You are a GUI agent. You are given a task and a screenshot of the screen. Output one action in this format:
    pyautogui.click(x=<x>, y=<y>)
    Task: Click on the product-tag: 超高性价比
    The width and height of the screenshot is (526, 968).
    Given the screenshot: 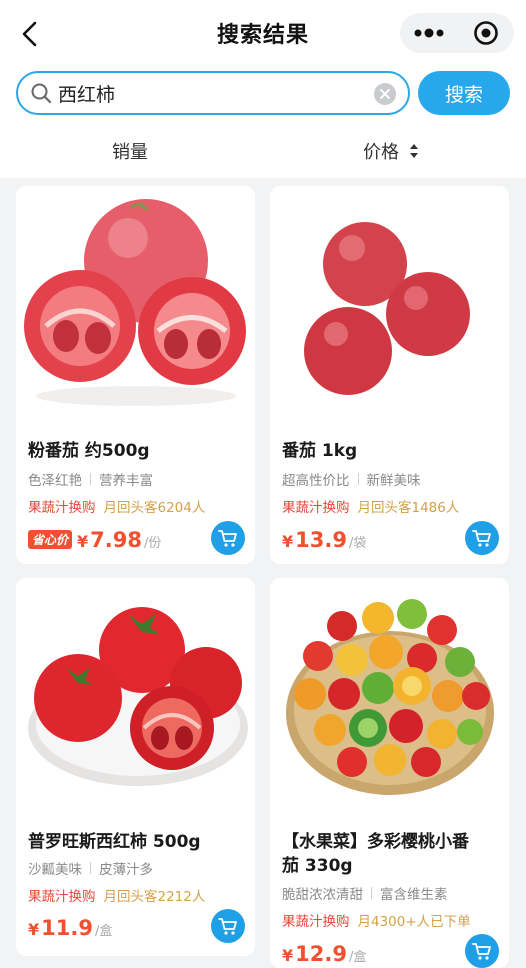 What is the action you would take?
    pyautogui.click(x=316, y=481)
    